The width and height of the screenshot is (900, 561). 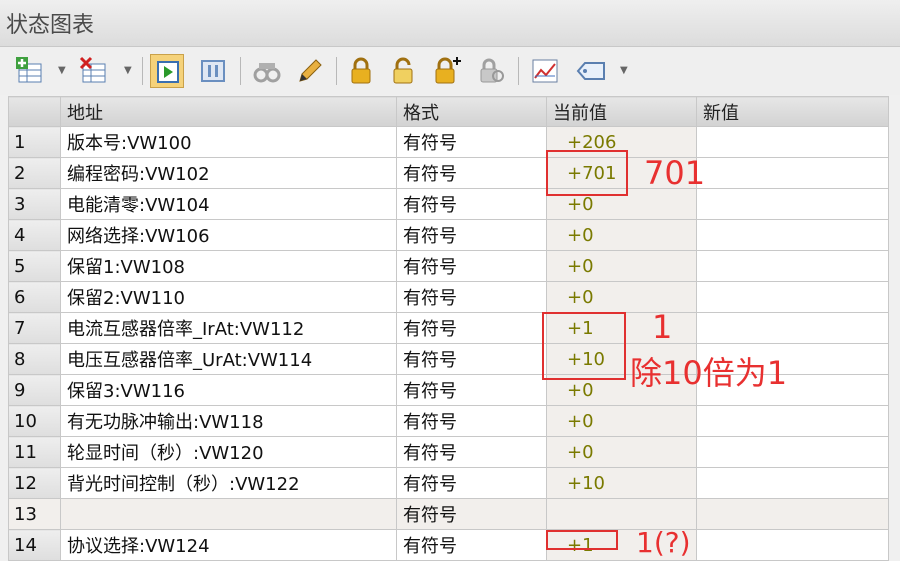 I want to click on address-cell: 有无功脉冲输出:VW118, so click(x=228, y=421).